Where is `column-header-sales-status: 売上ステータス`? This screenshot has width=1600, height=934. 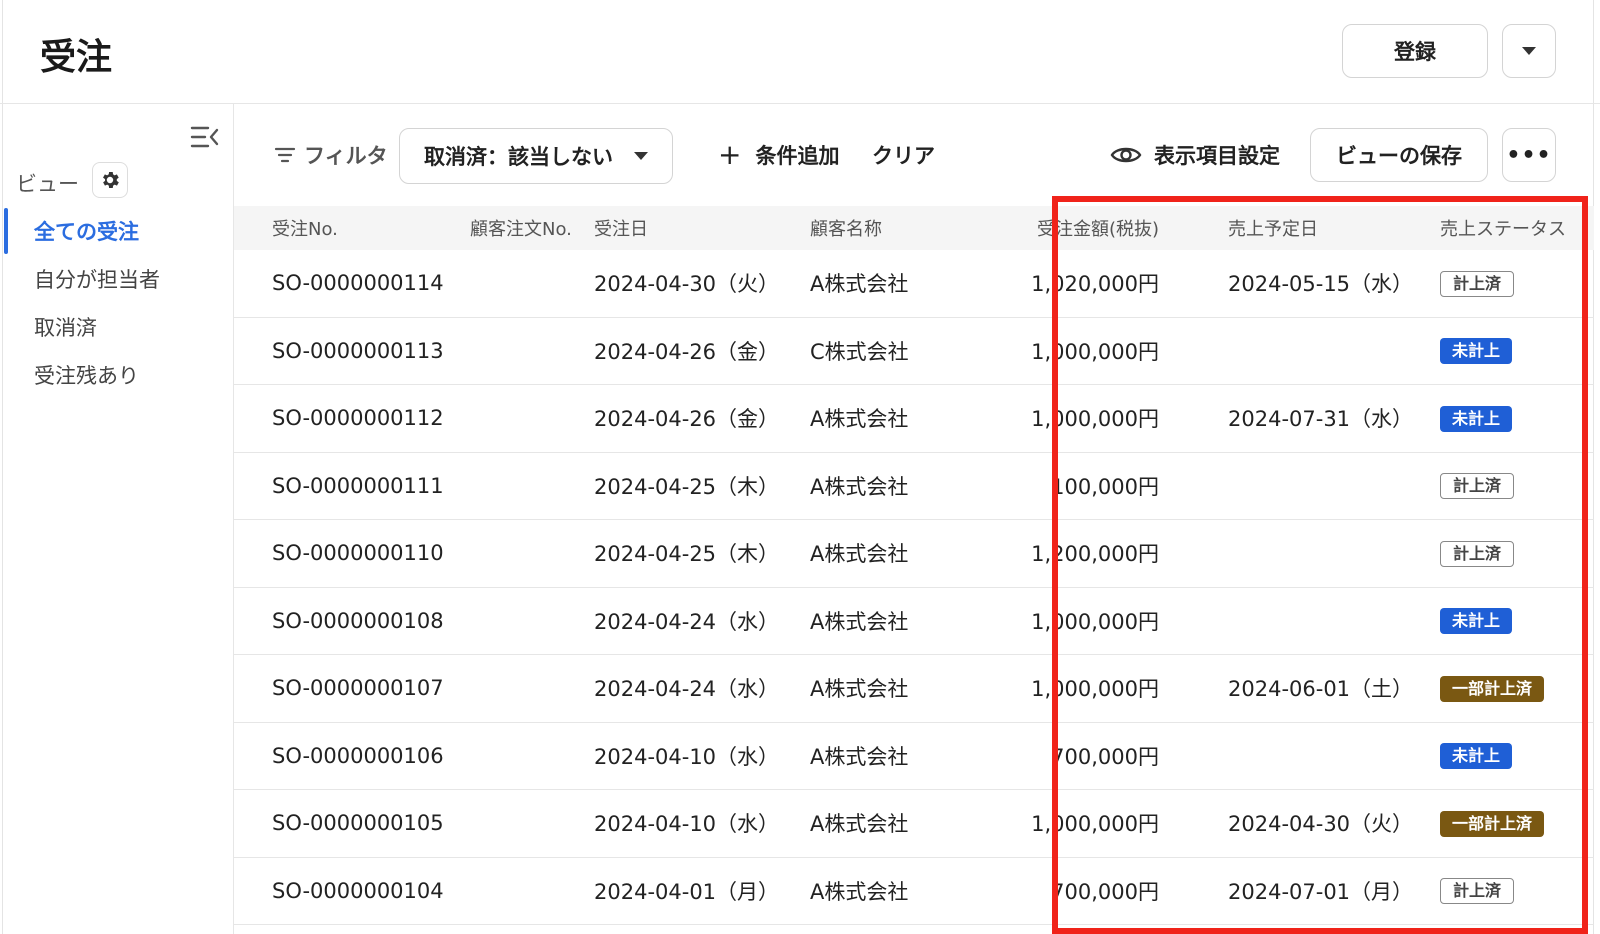 column-header-sales-status: 売上ステータス is located at coordinates (1503, 228).